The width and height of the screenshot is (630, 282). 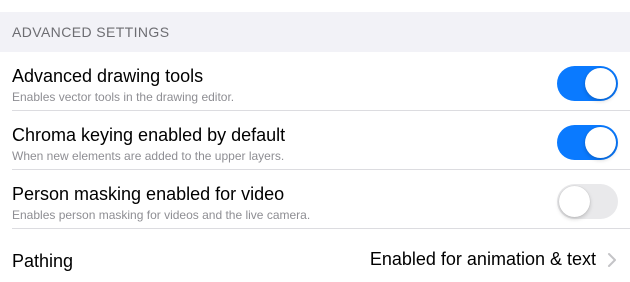 What do you see at coordinates (108, 76) in the screenshot?
I see `setting-title: Advanced drawing tools` at bounding box center [108, 76].